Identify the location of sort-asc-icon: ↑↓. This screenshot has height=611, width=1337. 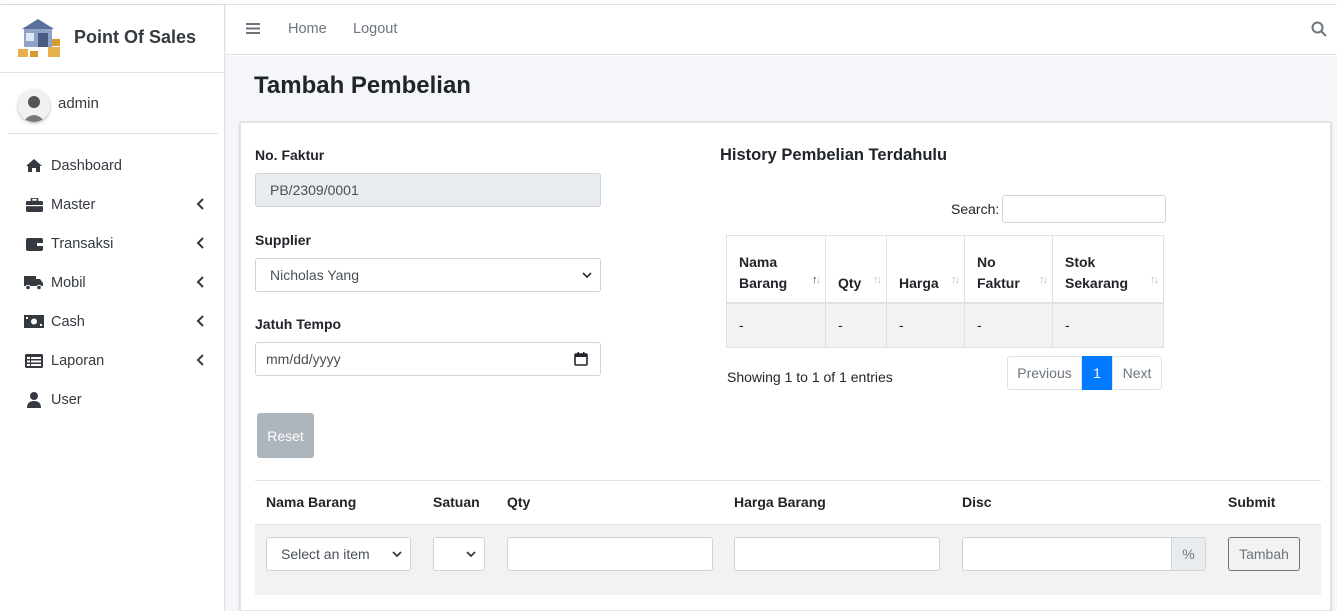
(816, 279).